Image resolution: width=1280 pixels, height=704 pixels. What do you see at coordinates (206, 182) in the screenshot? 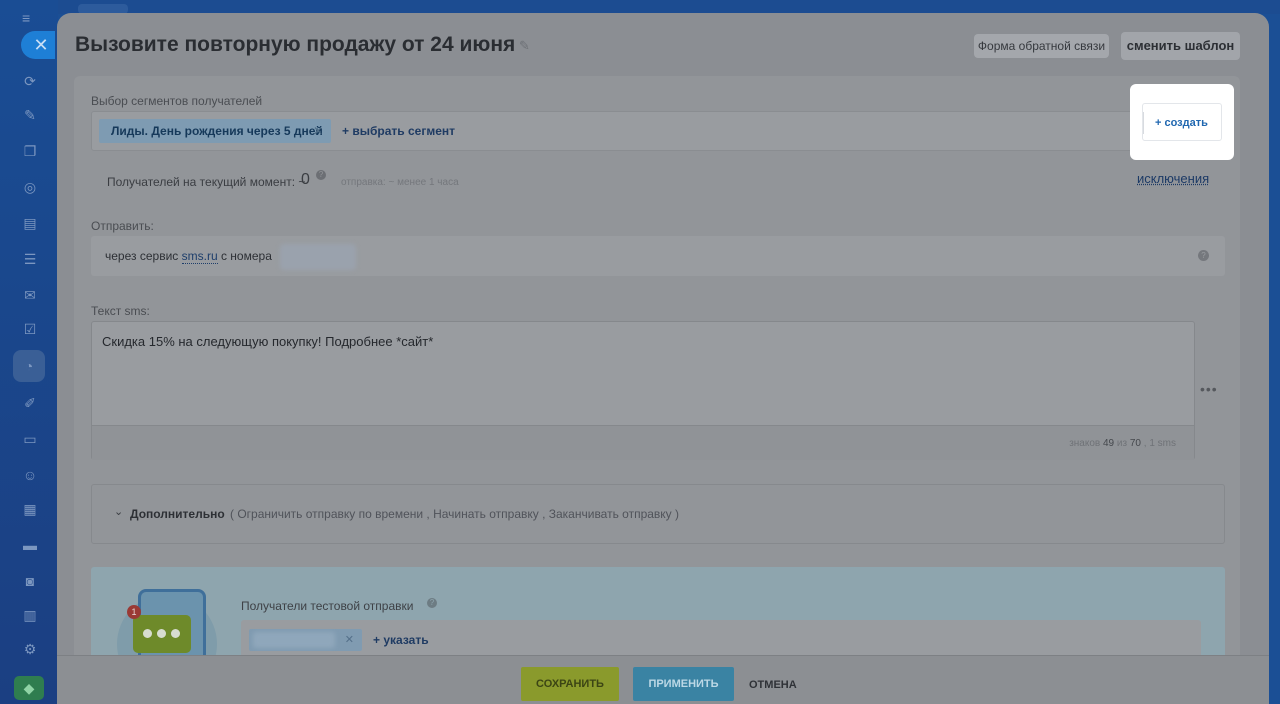
I see `recipients-label: Получателей на текущий момент: ~` at bounding box center [206, 182].